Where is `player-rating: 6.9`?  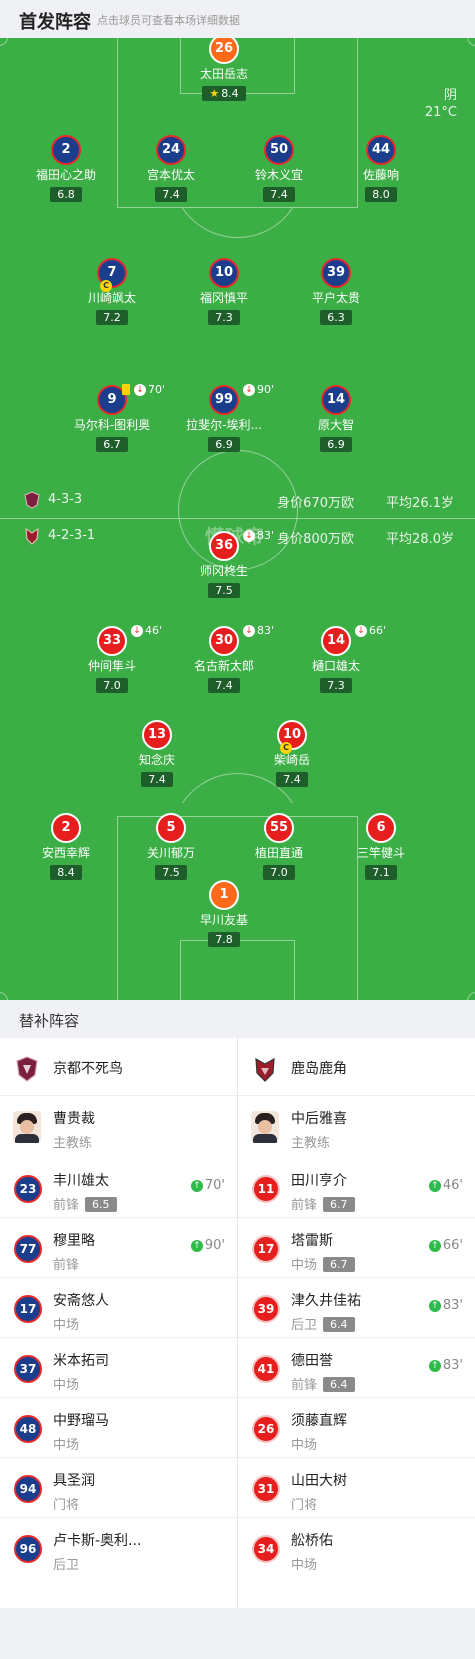 player-rating: 6.9 is located at coordinates (224, 444).